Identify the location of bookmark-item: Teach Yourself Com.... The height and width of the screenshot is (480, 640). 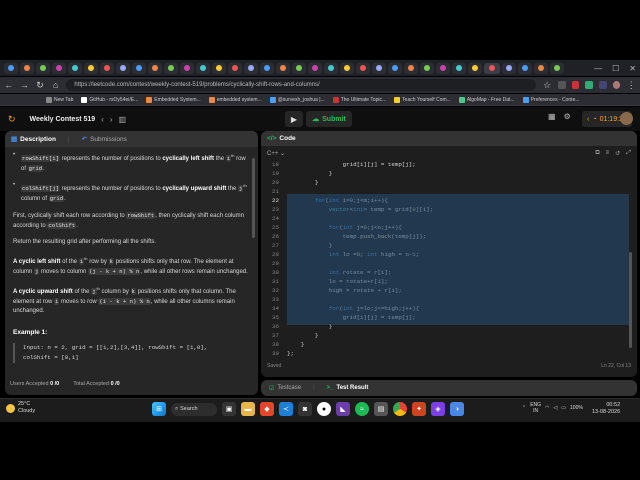
(422, 99).